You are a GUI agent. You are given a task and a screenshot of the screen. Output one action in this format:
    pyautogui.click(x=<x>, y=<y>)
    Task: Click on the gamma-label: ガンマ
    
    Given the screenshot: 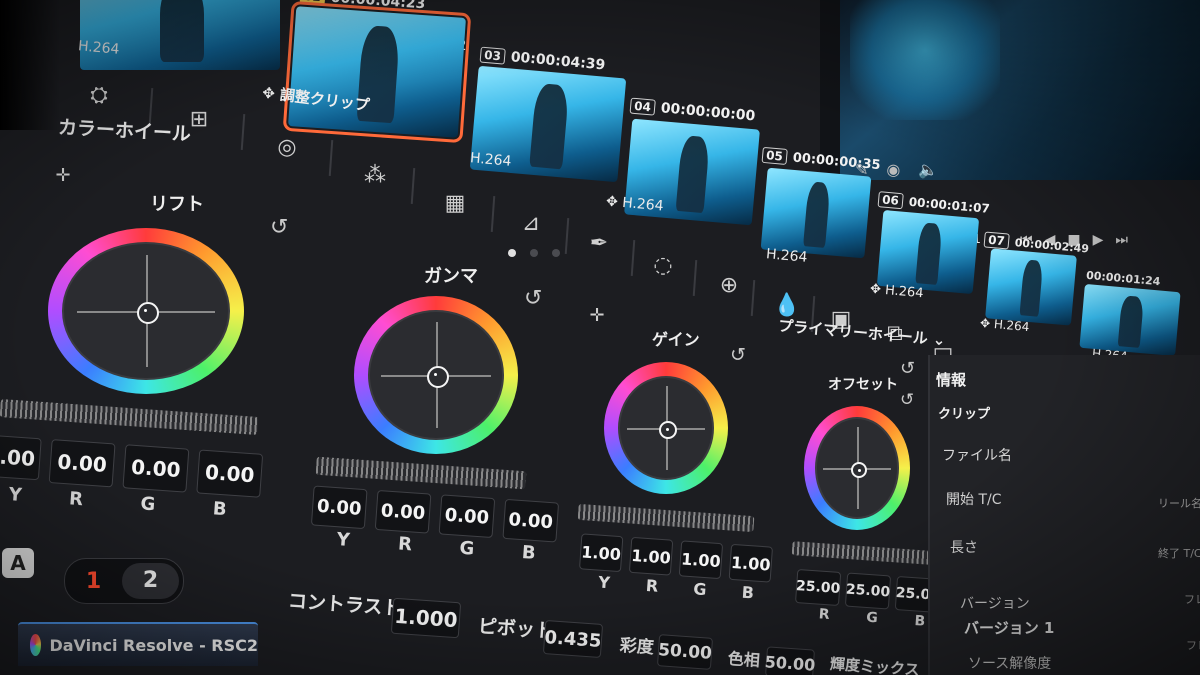 What is the action you would take?
    pyautogui.click(x=451, y=276)
    